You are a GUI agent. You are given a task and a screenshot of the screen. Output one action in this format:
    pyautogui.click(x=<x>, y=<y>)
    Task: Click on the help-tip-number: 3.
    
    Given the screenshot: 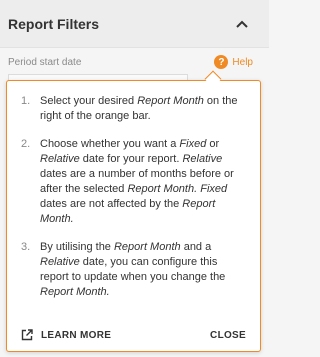 What is the action you would take?
    pyautogui.click(x=26, y=247)
    